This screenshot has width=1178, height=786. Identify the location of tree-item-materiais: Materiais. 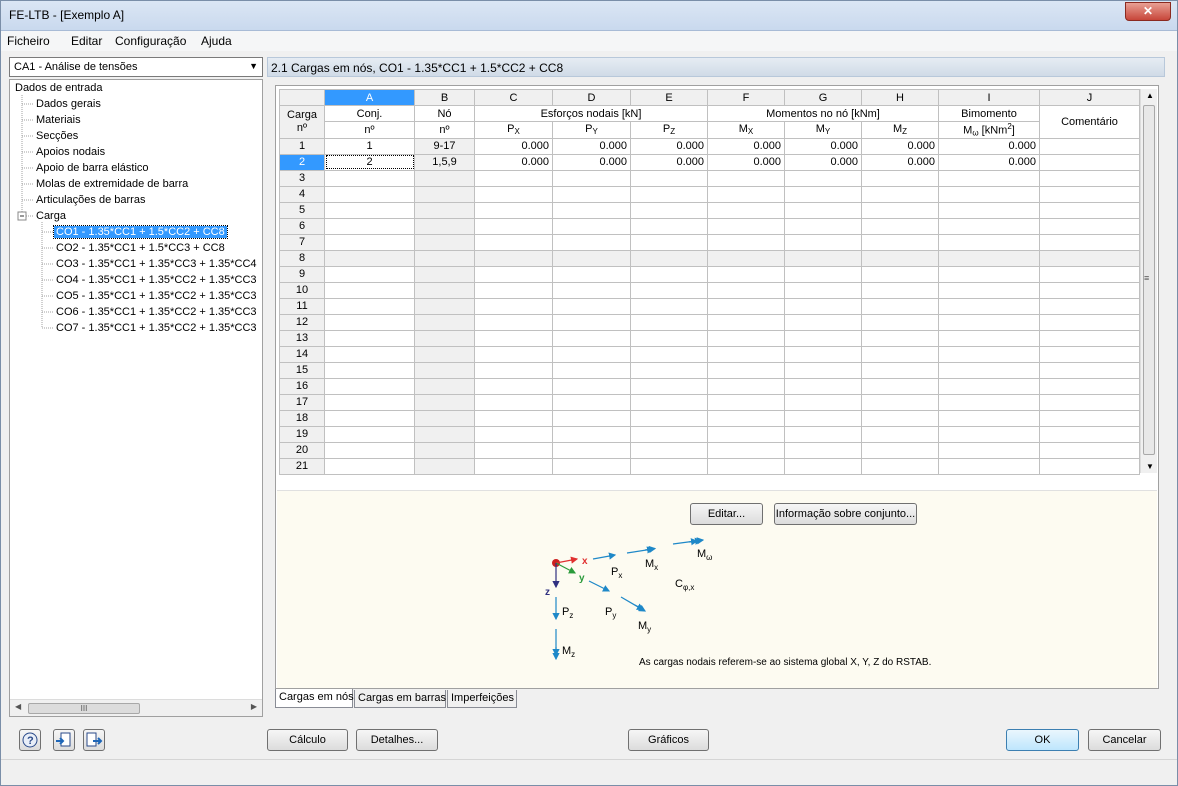
(58, 120).